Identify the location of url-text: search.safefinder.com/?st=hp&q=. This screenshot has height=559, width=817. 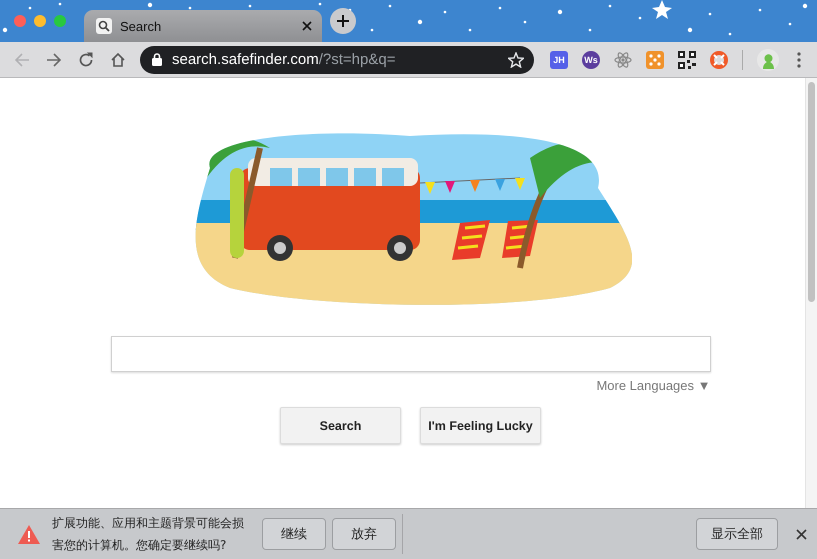
(284, 59).